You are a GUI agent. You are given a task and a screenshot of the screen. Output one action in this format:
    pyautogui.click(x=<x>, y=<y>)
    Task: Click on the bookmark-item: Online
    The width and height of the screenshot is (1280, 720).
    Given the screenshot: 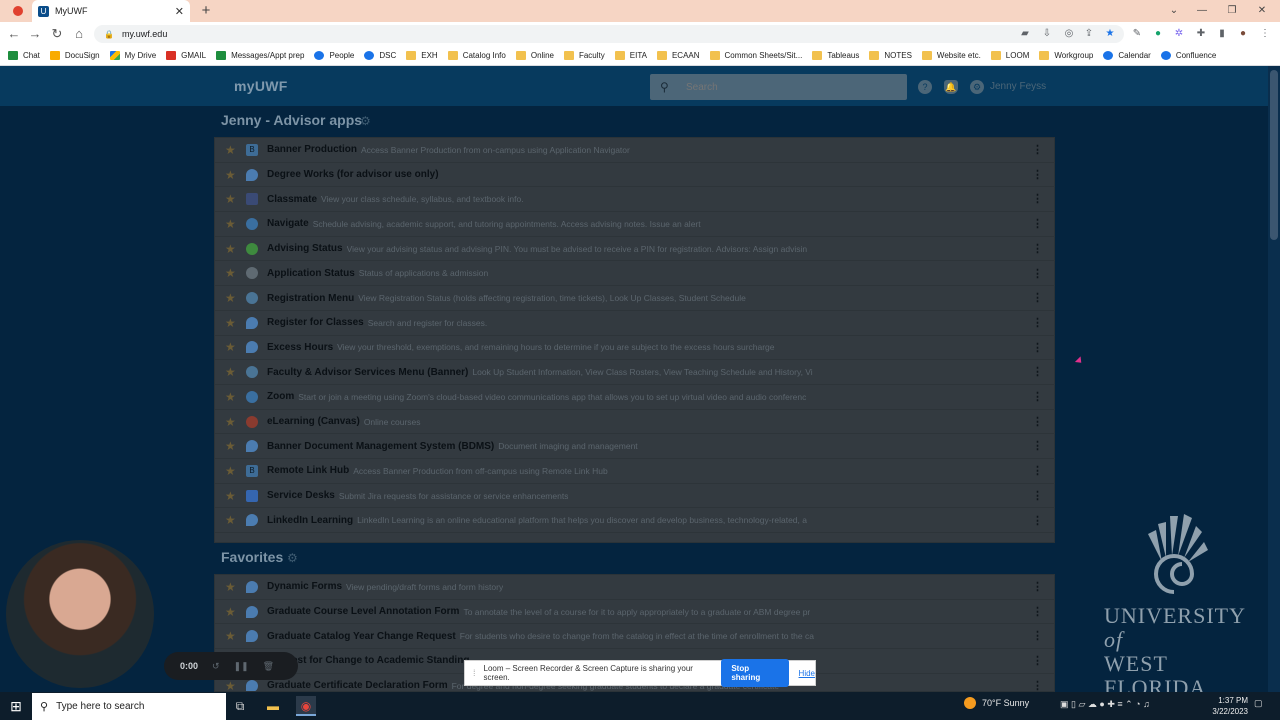 What is the action you would take?
    pyautogui.click(x=534, y=55)
    